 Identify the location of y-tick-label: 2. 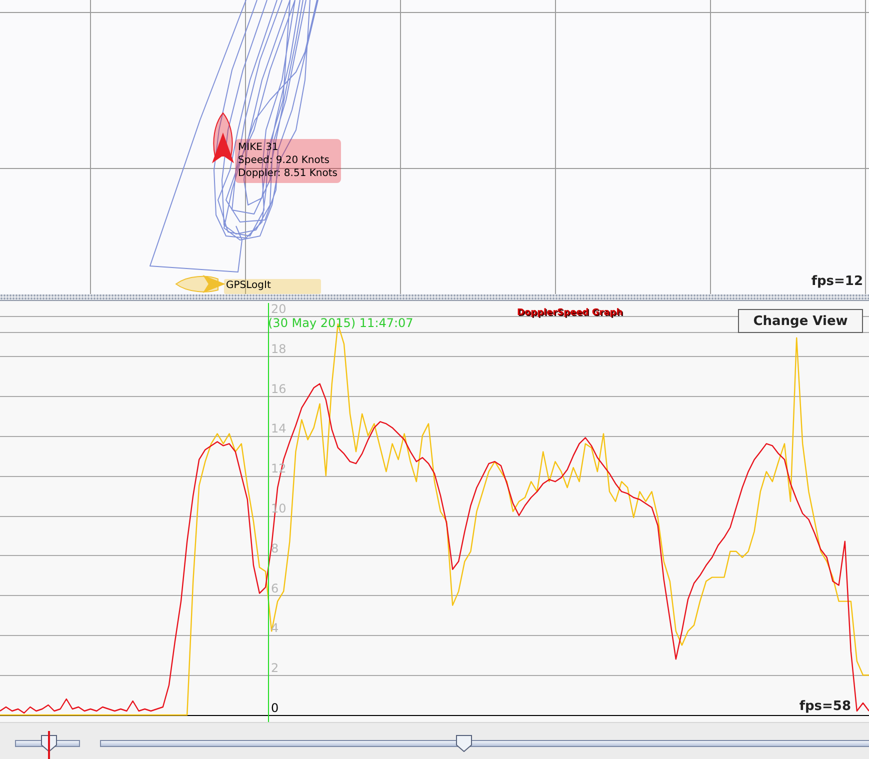
(275, 668).